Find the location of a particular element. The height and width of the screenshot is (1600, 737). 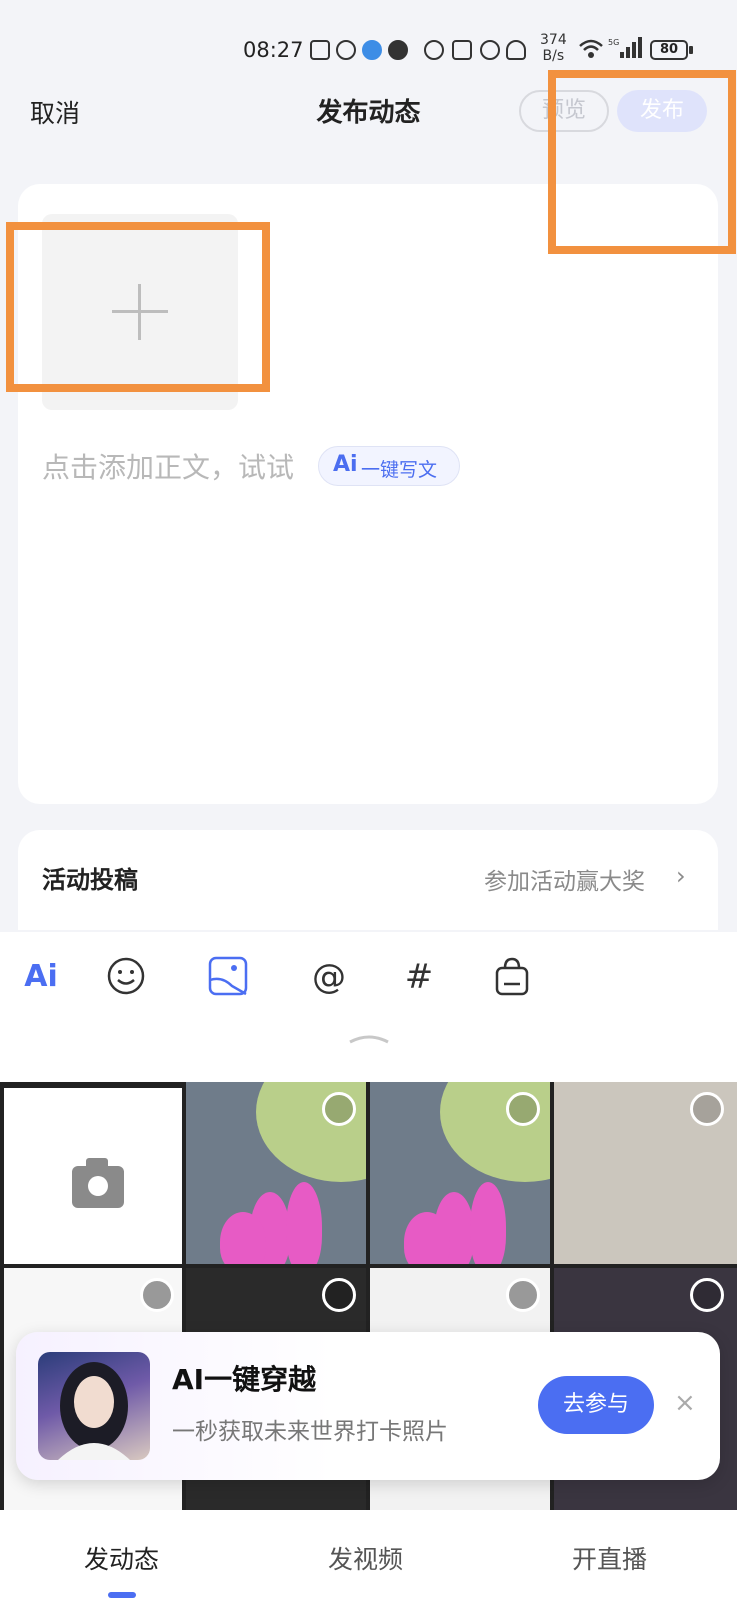

drag-handle-icon is located at coordinates (369, 1038).